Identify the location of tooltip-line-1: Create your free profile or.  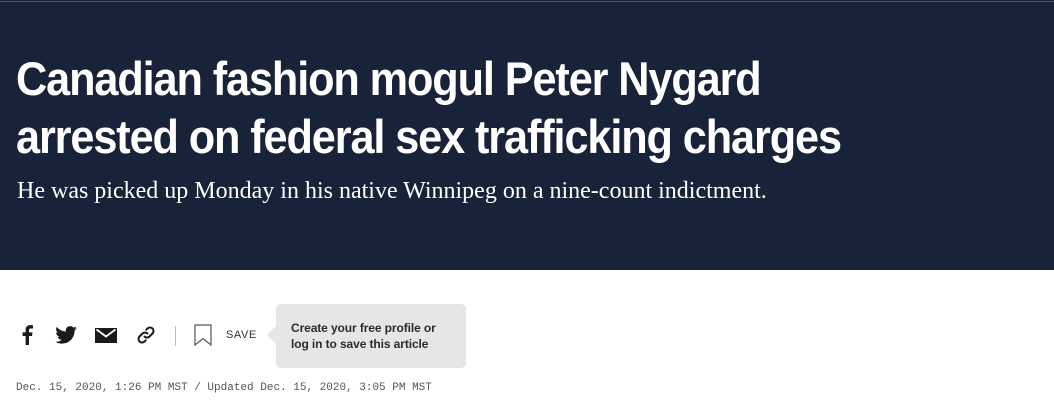
(363, 328).